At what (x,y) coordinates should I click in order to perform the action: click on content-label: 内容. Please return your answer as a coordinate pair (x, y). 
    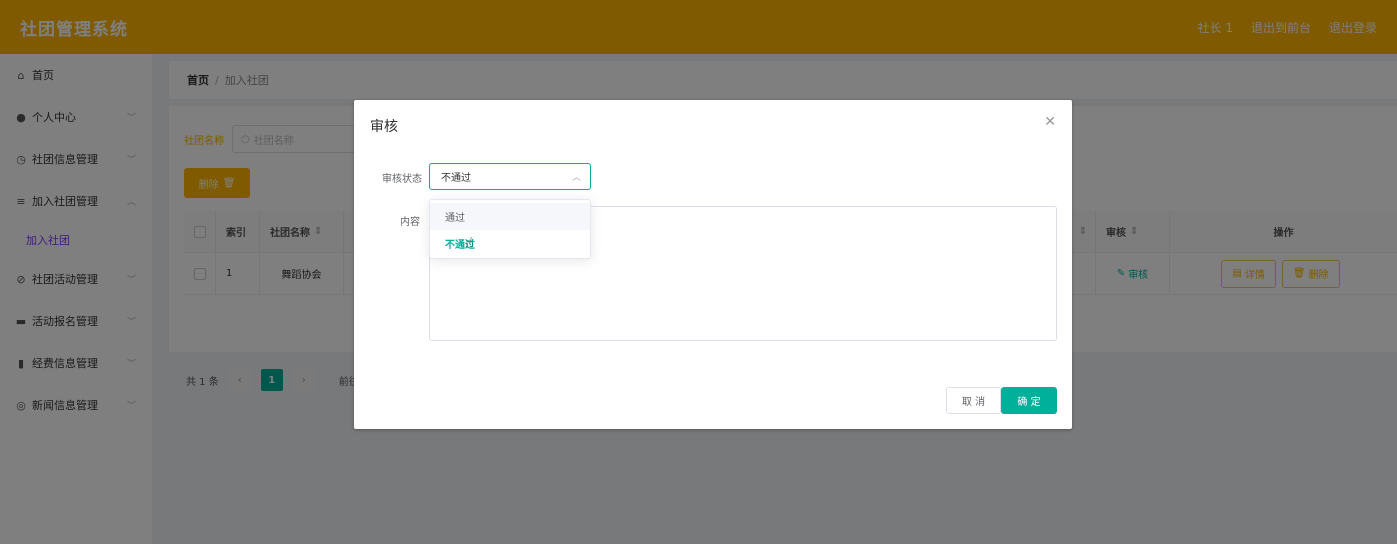
    Looking at the image, I should click on (410, 222).